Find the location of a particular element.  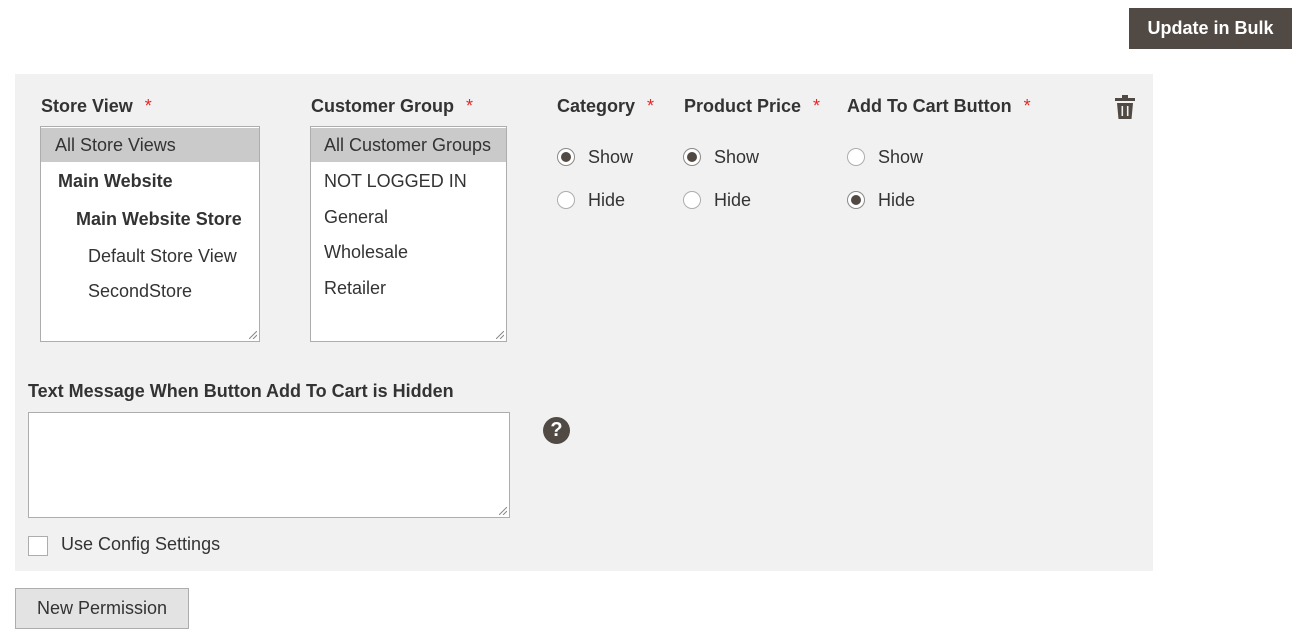

customer-group-label-text: Customer Group is located at coordinates (383, 106).